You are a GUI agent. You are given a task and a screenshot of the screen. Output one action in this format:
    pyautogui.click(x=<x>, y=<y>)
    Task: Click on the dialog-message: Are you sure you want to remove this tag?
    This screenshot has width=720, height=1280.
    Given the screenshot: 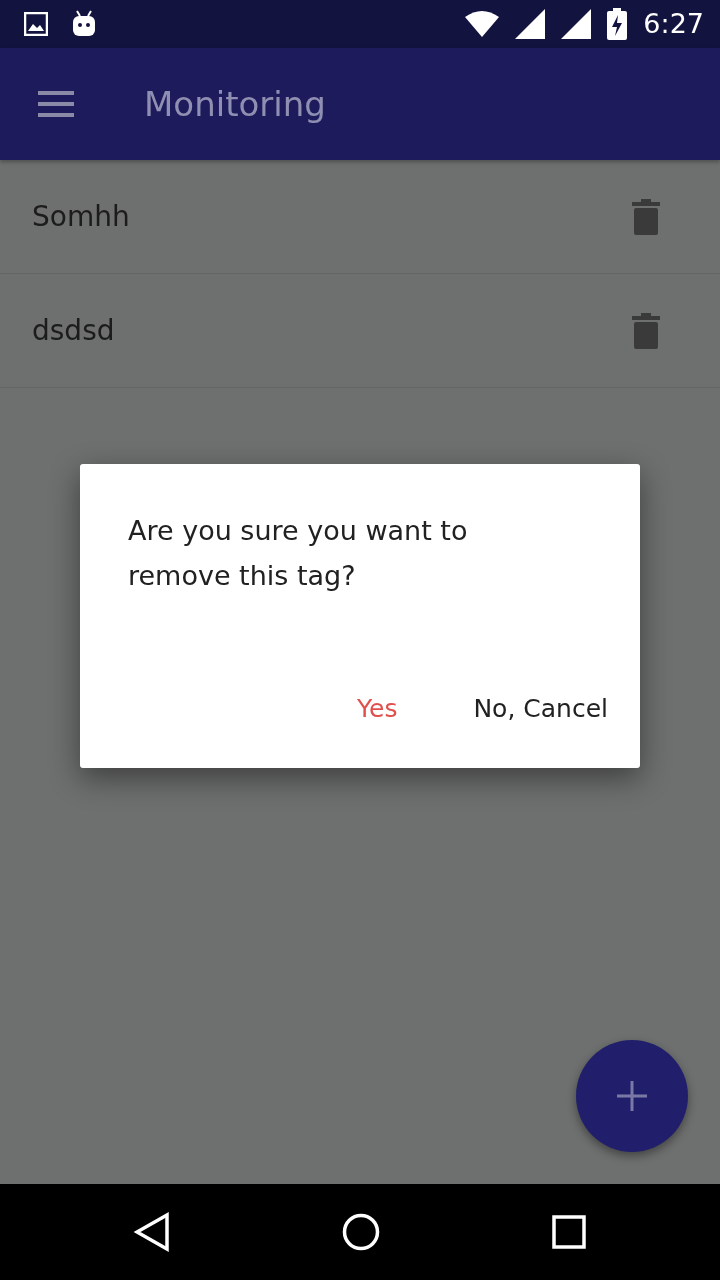 What is the action you would take?
    pyautogui.click(x=298, y=553)
    